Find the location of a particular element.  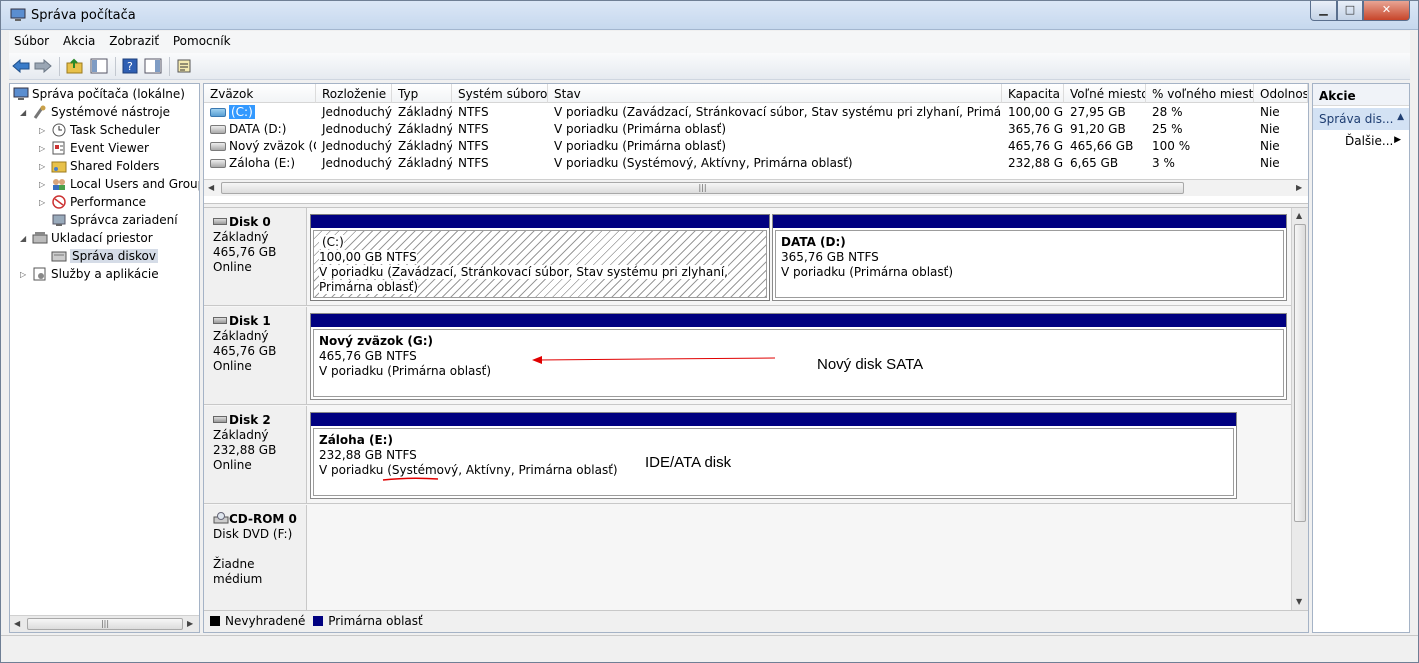

volume-list-horizontal-scrollbar: ◀ ||| ▶ is located at coordinates (756, 187).